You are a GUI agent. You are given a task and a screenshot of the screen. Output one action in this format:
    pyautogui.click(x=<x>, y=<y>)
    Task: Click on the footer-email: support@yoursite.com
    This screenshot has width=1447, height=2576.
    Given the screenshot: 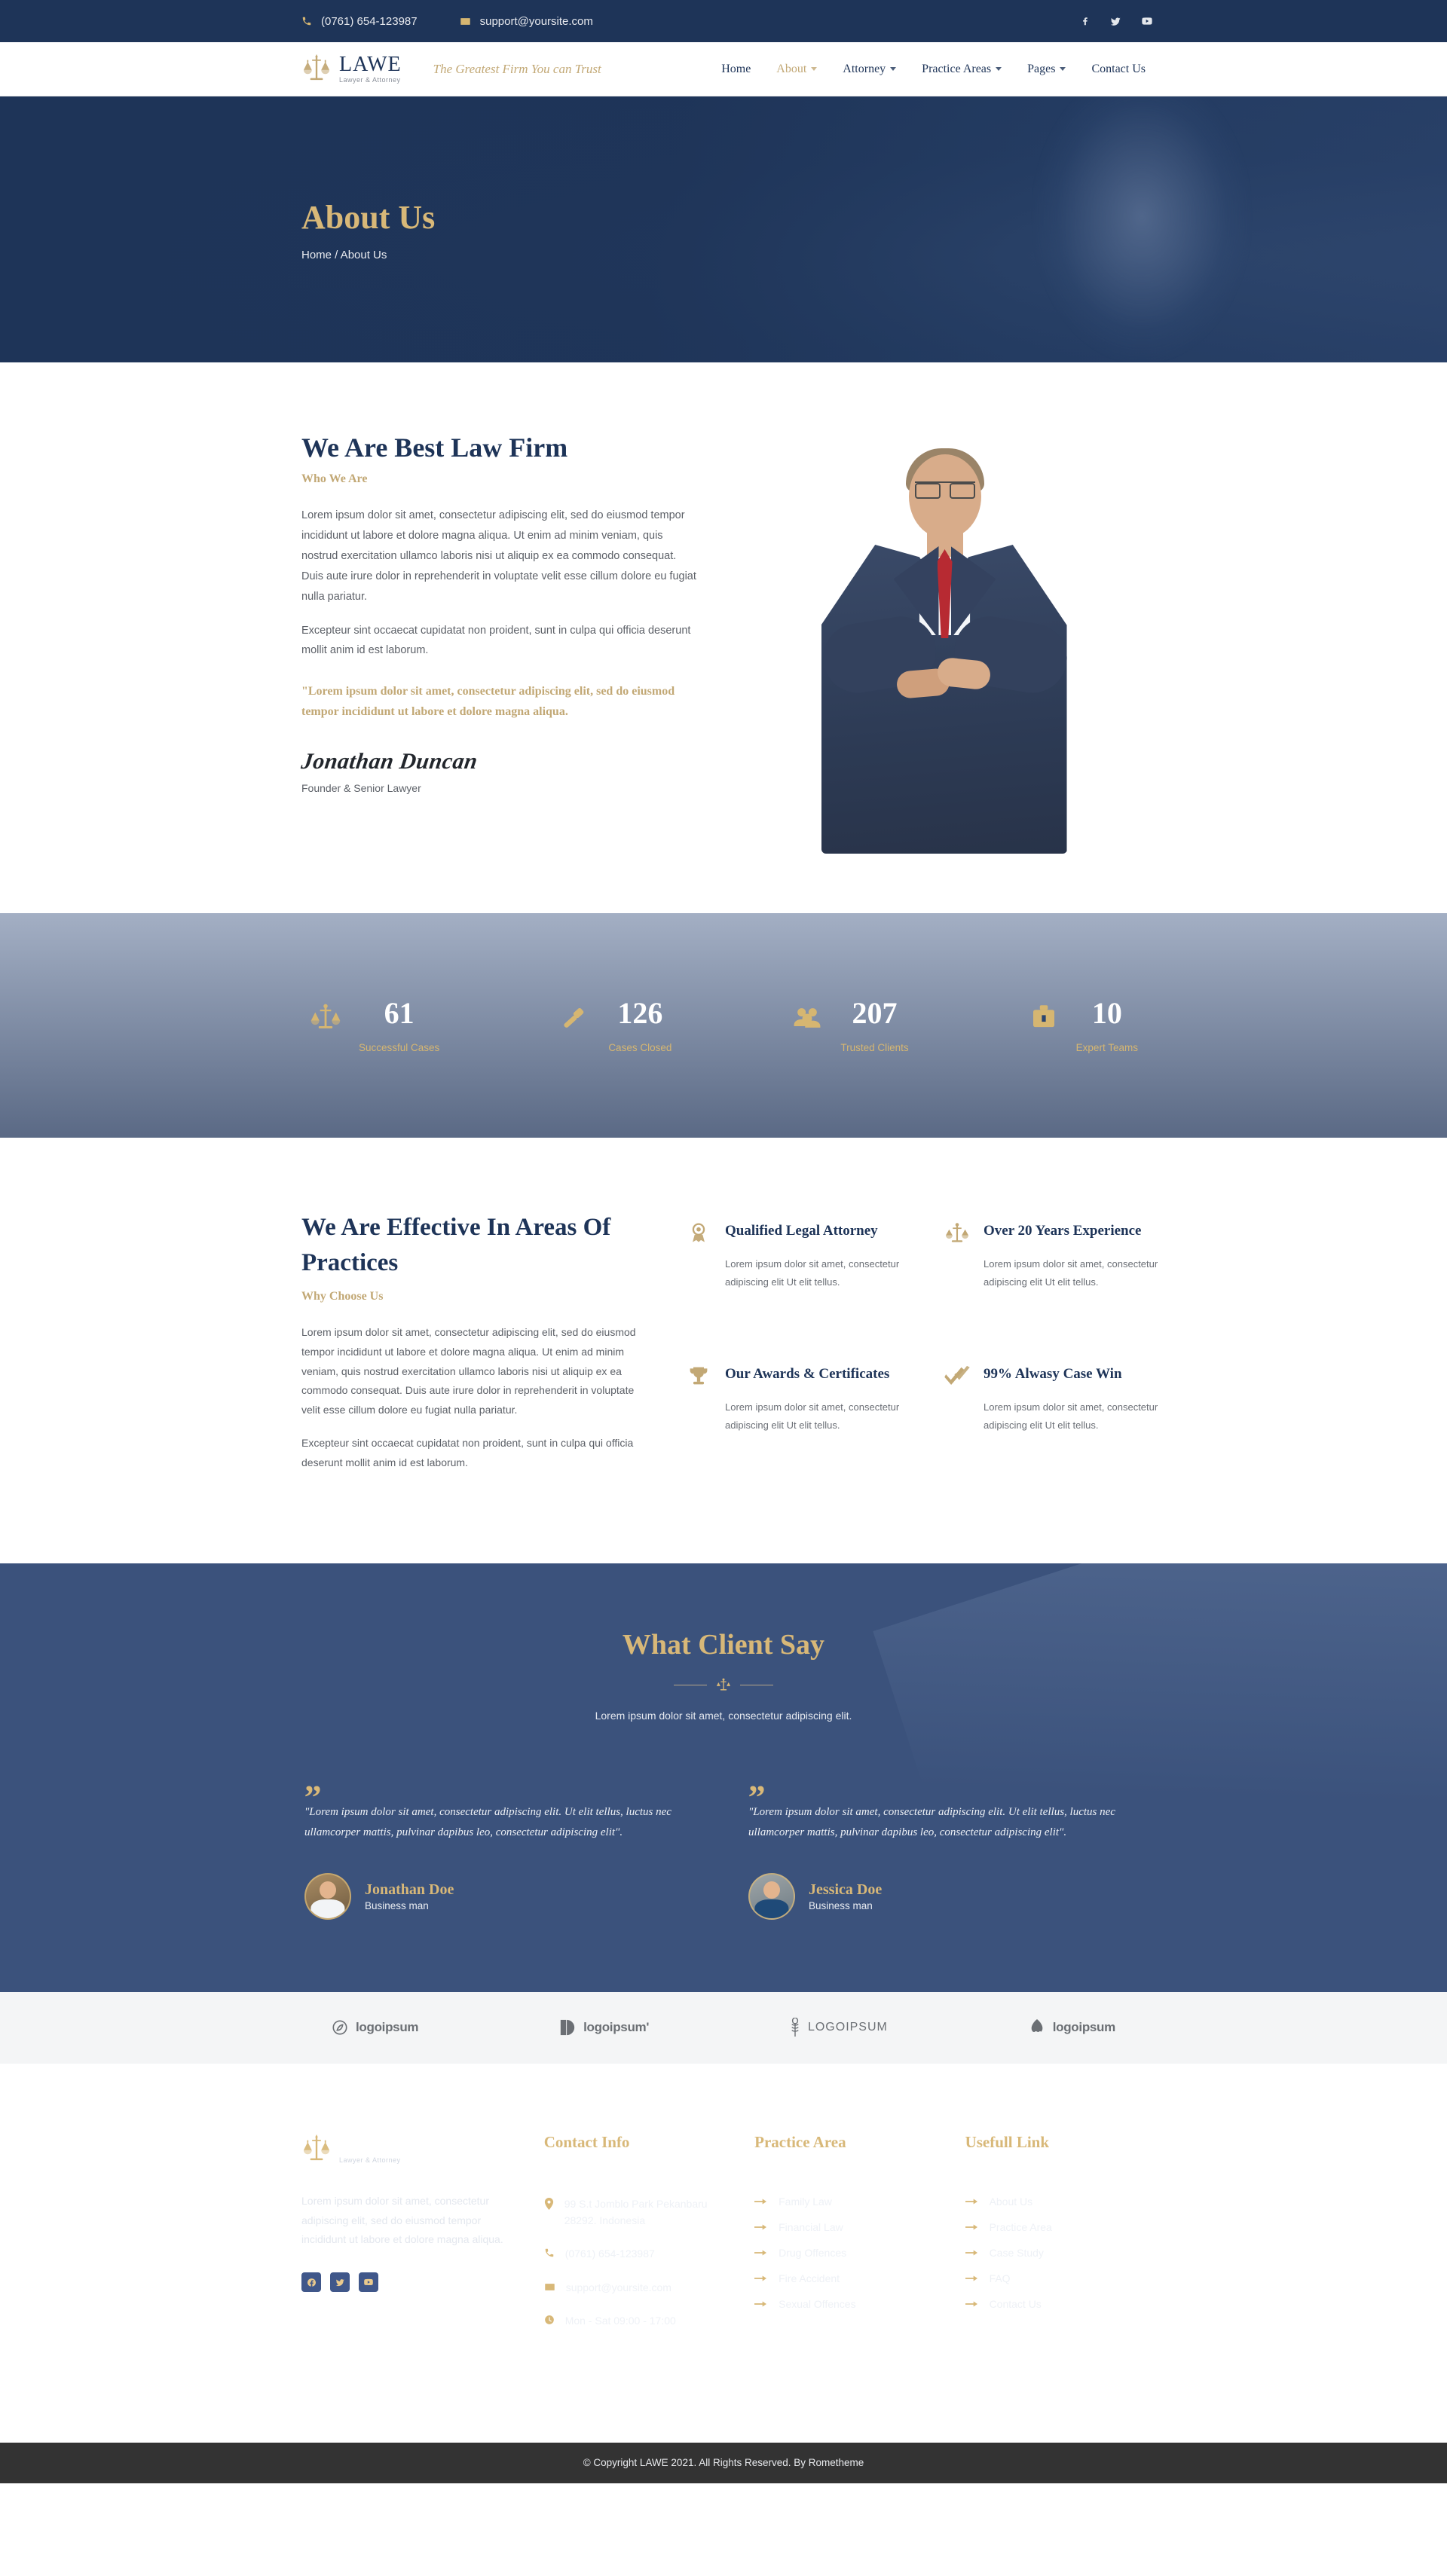 What is the action you would take?
    pyautogui.click(x=634, y=2287)
    